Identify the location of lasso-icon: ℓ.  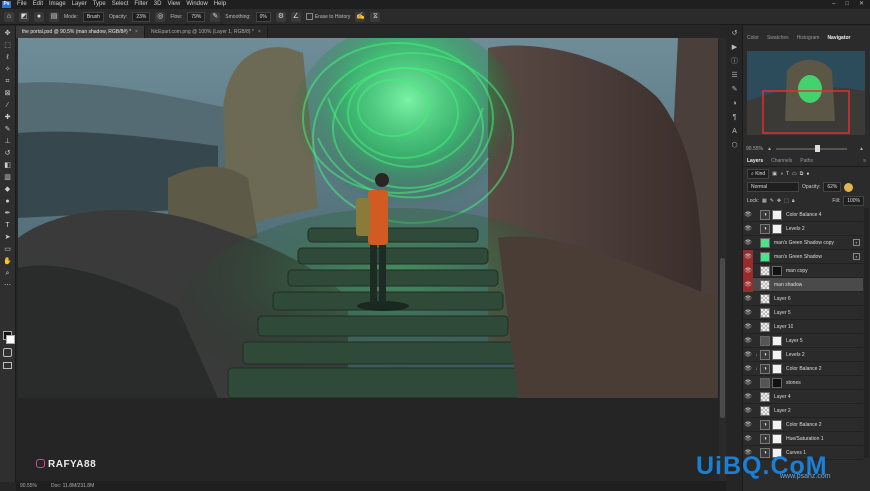
(7, 57).